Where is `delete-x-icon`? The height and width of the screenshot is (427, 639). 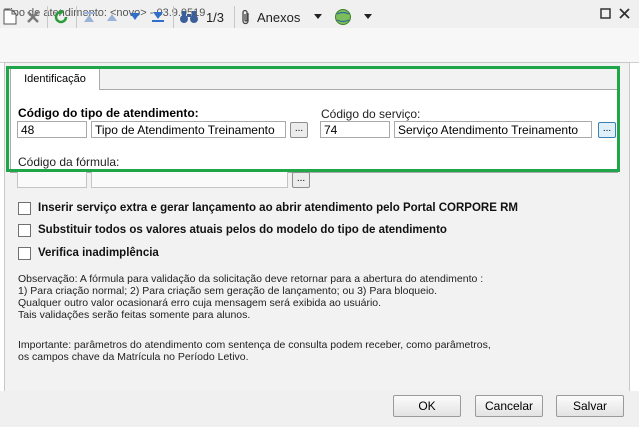 delete-x-icon is located at coordinates (33, 17).